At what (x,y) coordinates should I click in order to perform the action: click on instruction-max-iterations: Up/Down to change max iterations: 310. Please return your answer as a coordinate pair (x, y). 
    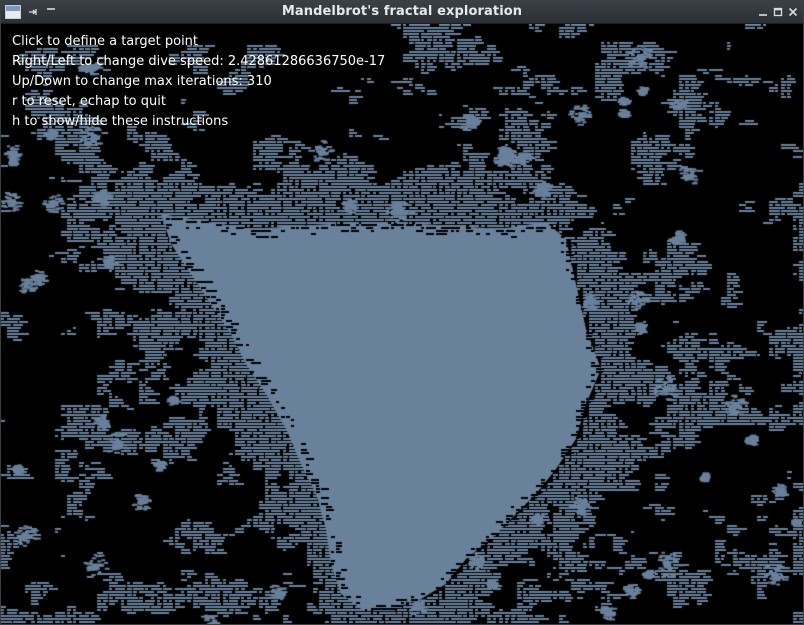
    Looking at the image, I should click on (142, 81).